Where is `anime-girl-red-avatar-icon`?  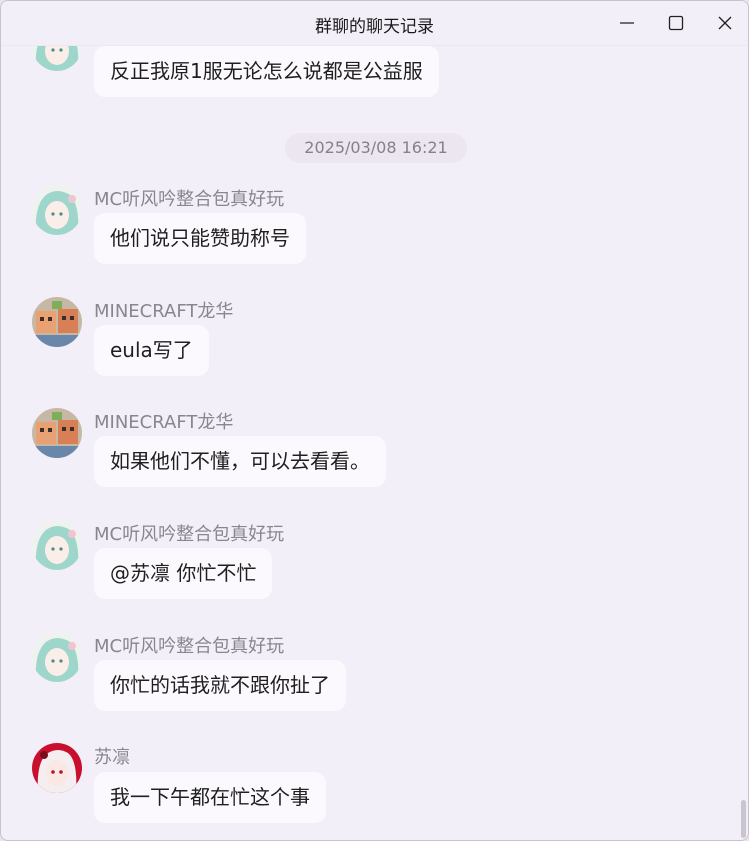
anime-girl-red-avatar-icon is located at coordinates (57, 768).